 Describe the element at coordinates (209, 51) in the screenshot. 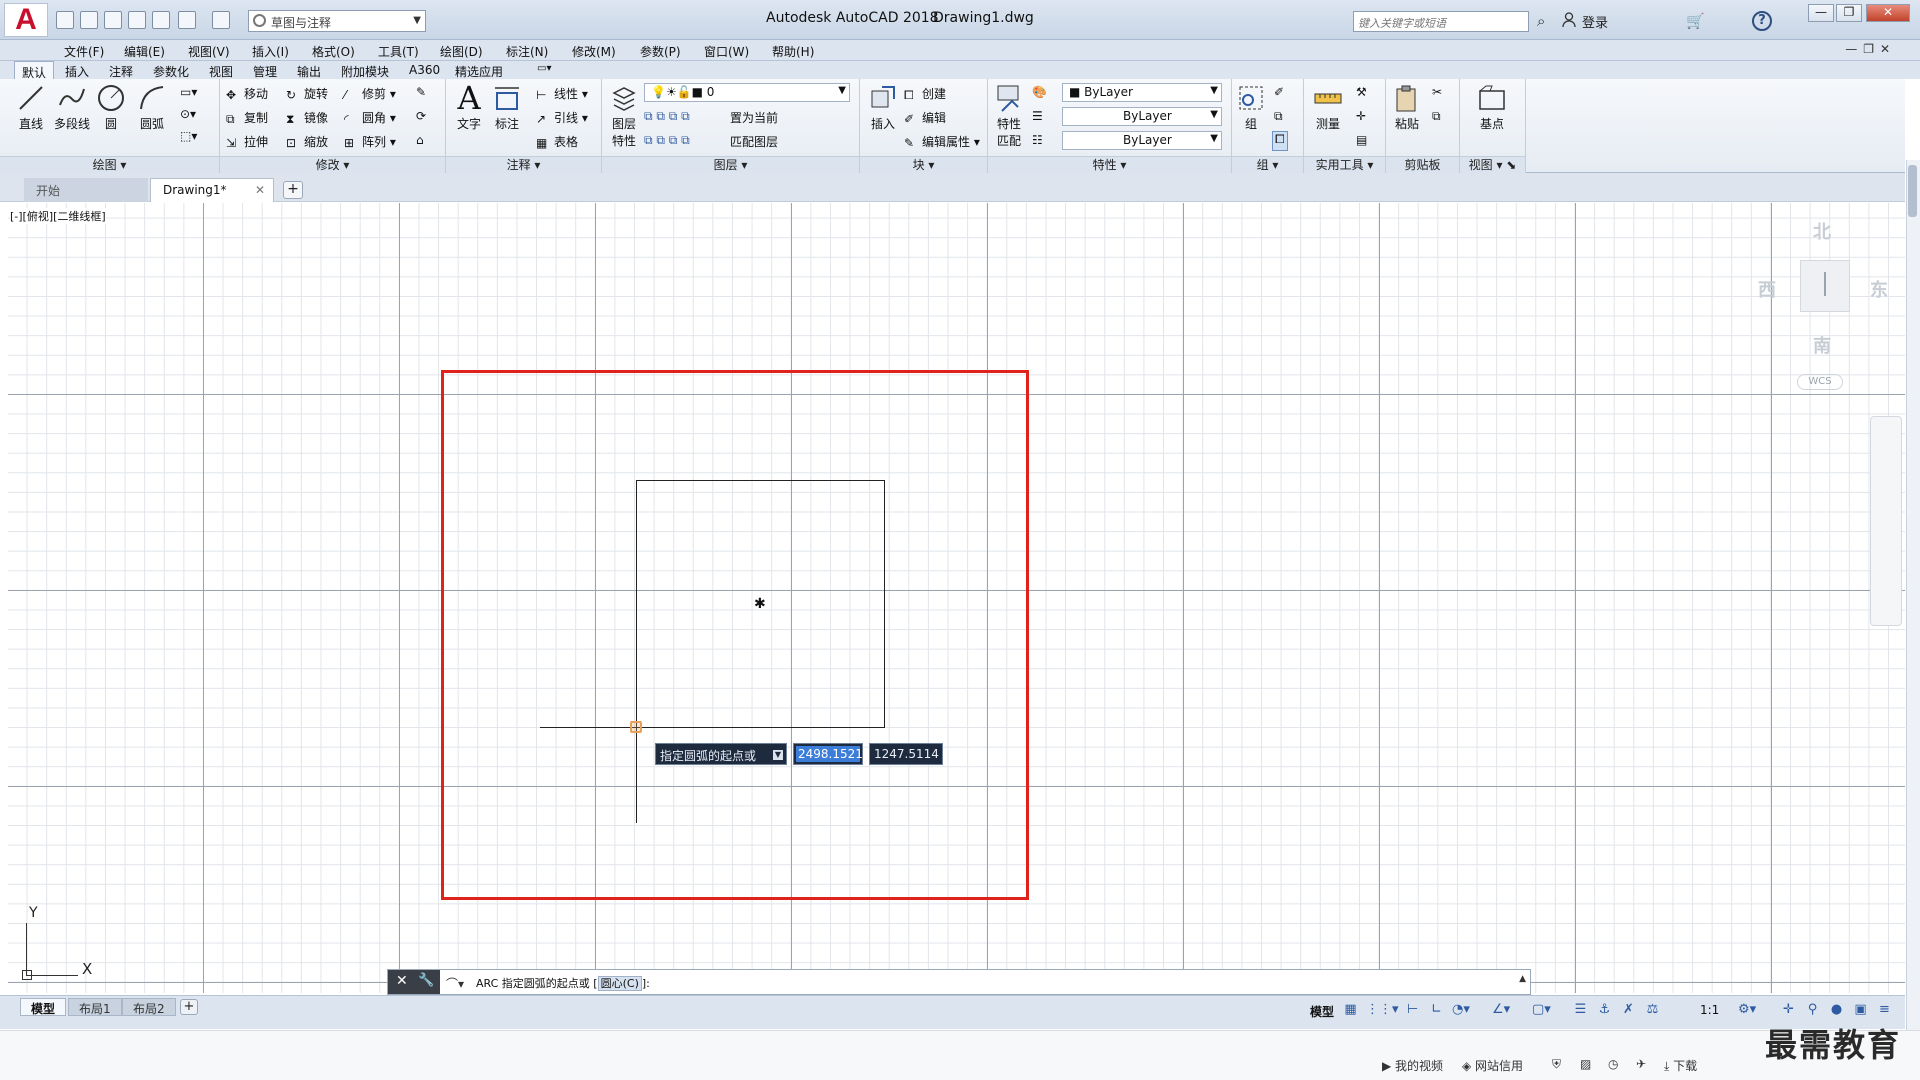

I see `menu-view: 视图(V)` at that location.